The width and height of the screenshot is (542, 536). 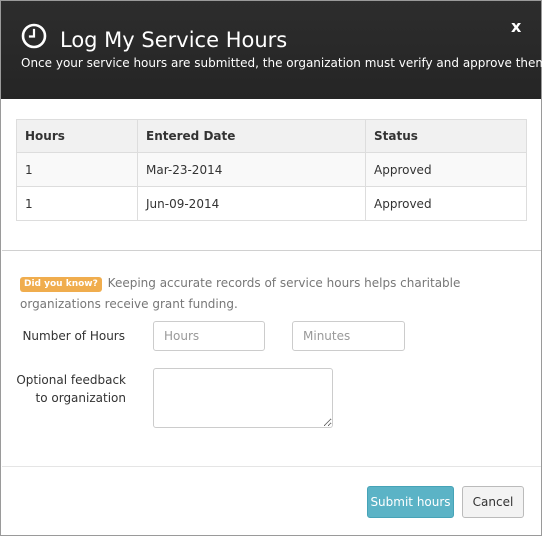 I want to click on number-of-hours-label: Number of Hours, so click(x=73, y=336).